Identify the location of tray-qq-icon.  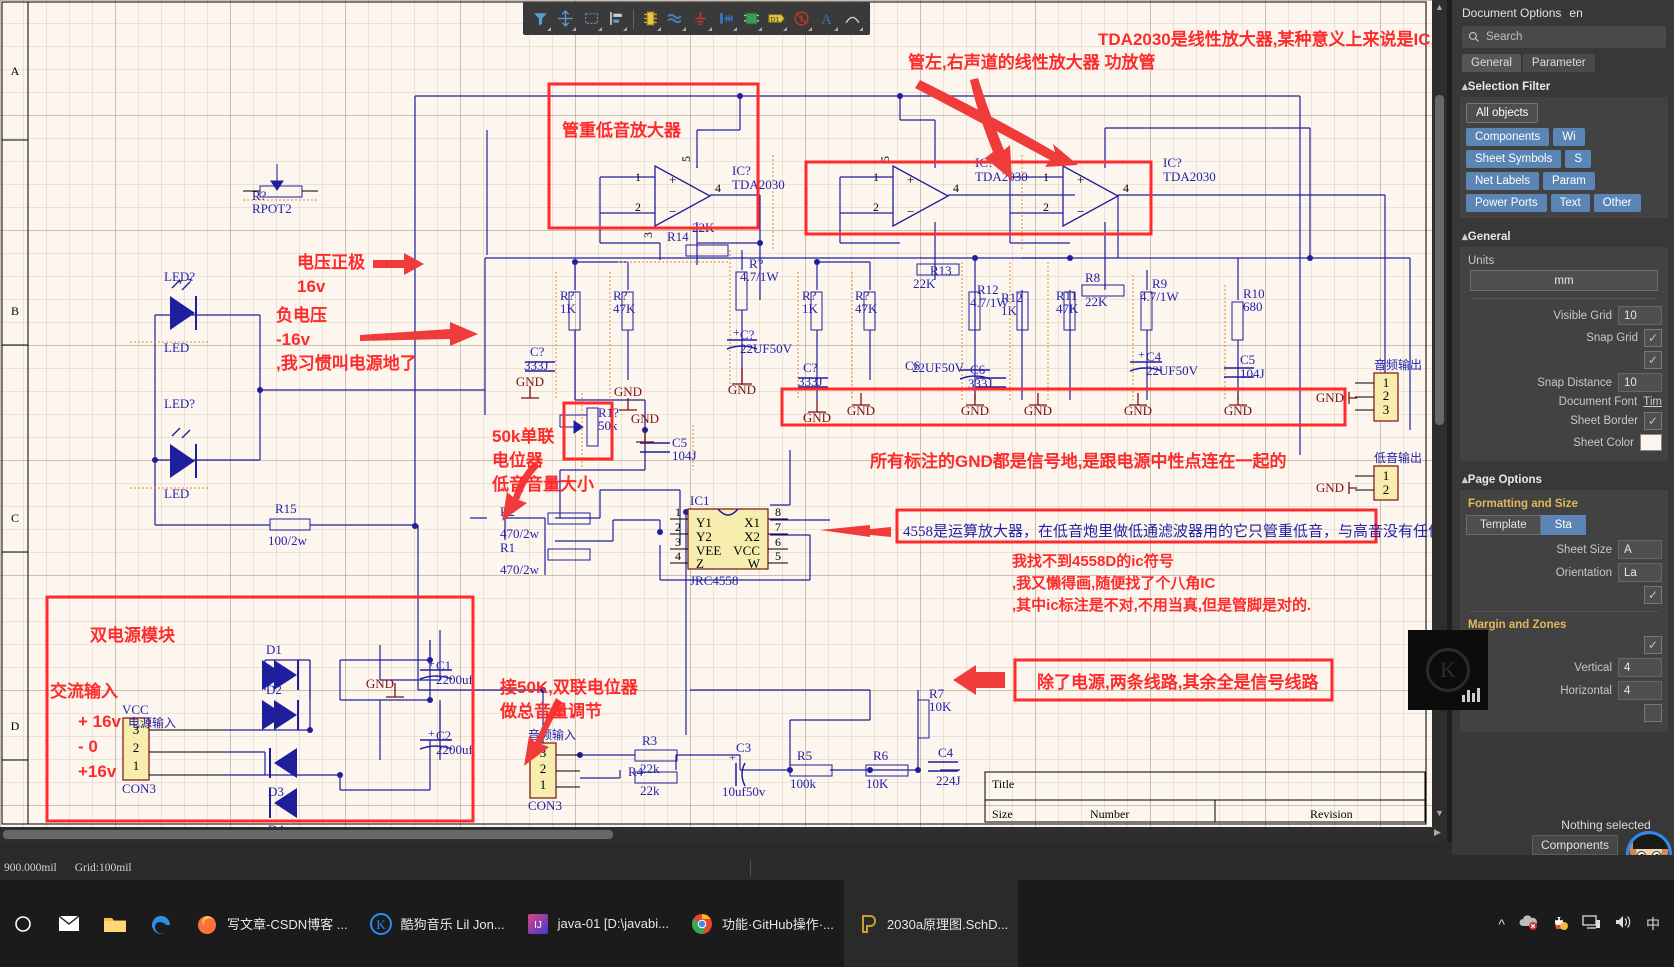
(1560, 923).